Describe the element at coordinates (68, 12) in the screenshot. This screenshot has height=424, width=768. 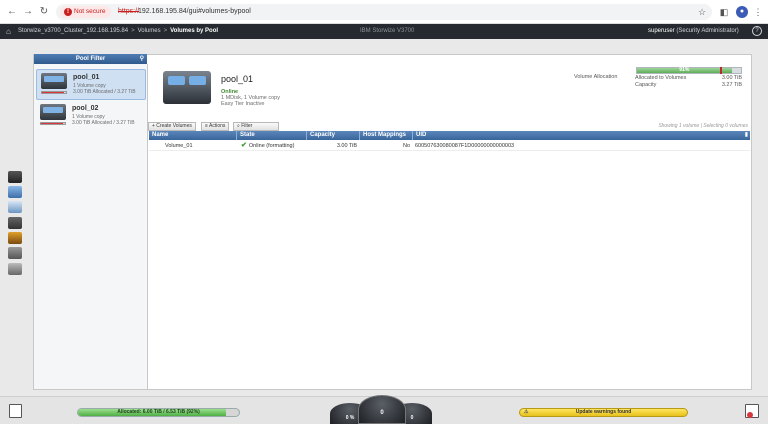
I see `warning-icon: !` at that location.